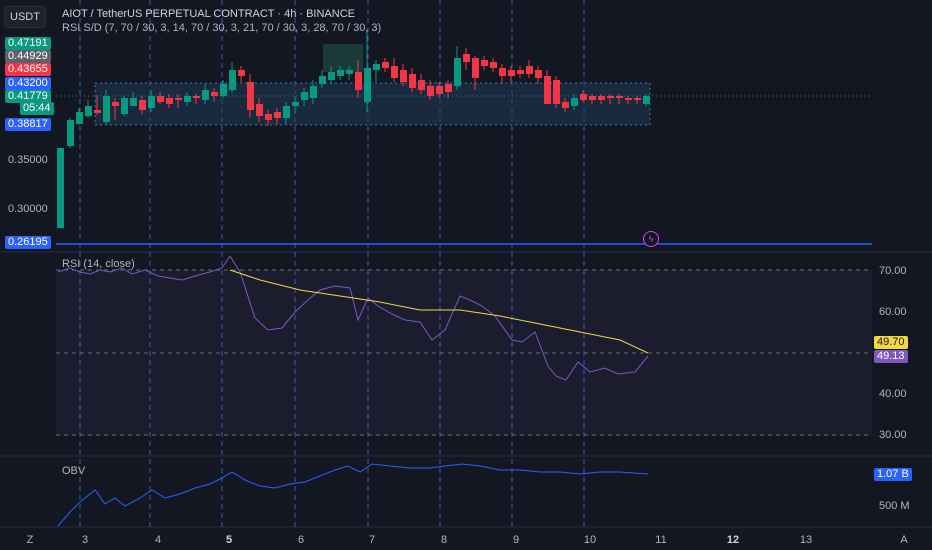 The height and width of the screenshot is (550, 932). What do you see at coordinates (891, 342) in the screenshot?
I see `rsi-ma-value-label: 49.70` at bounding box center [891, 342].